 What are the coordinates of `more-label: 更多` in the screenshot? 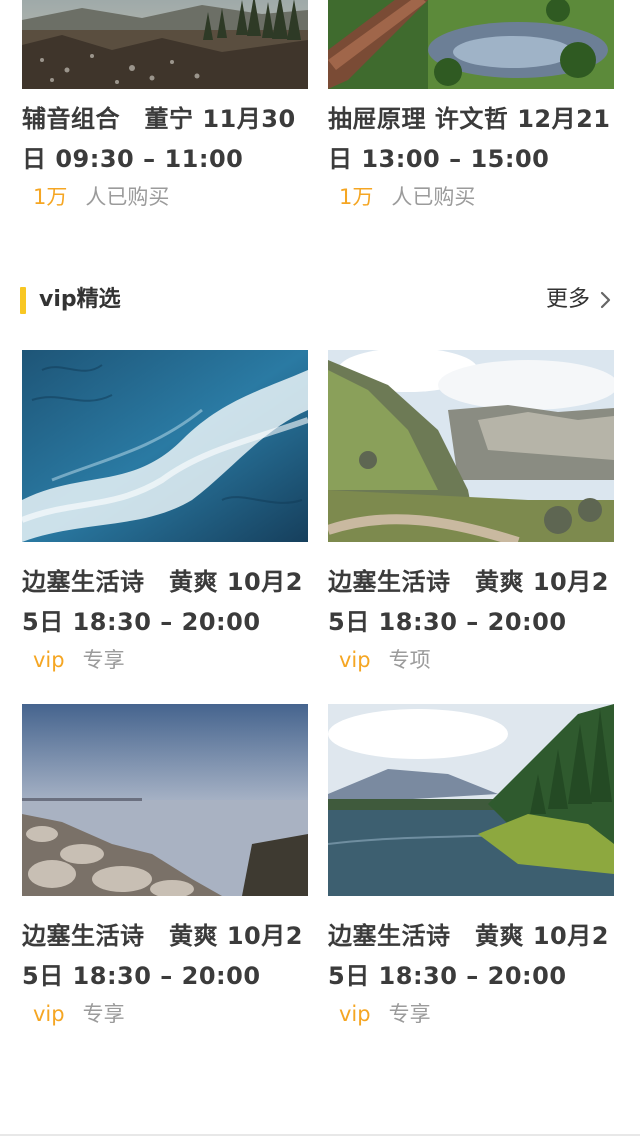 It's located at (567, 299).